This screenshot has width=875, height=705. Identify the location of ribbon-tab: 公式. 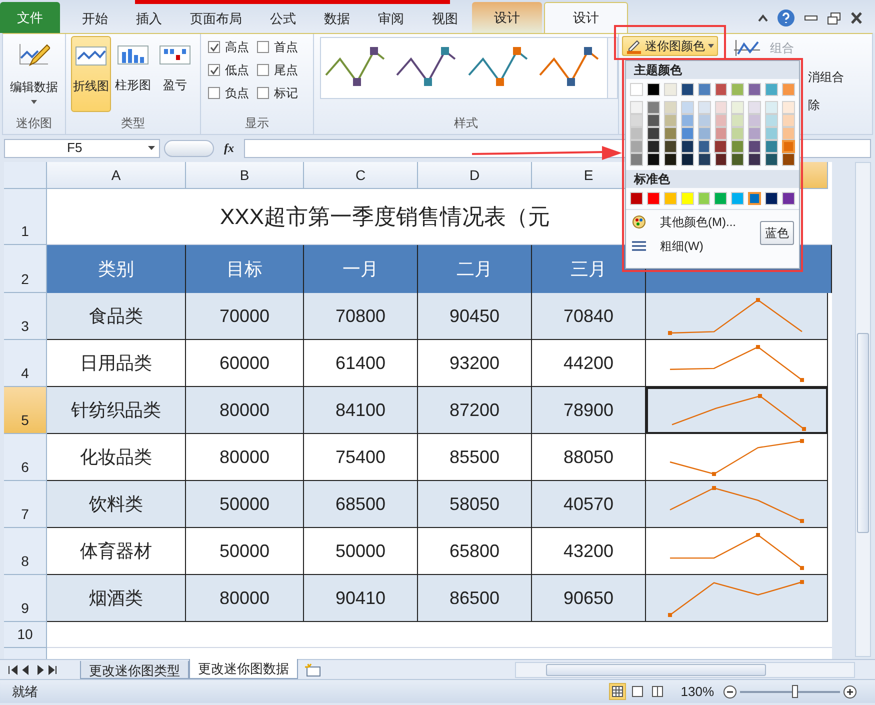
(283, 19).